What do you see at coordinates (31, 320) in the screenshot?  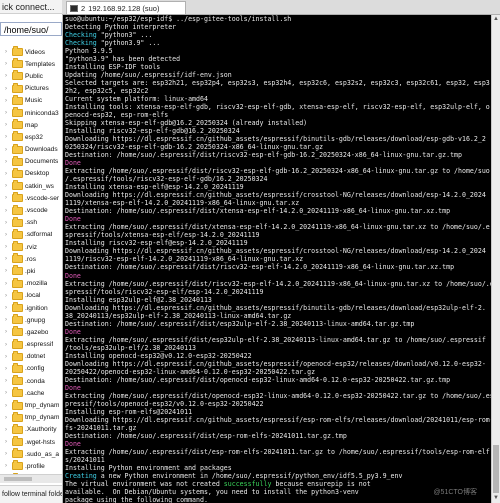 I see `folder-item: › .gnupg` at bounding box center [31, 320].